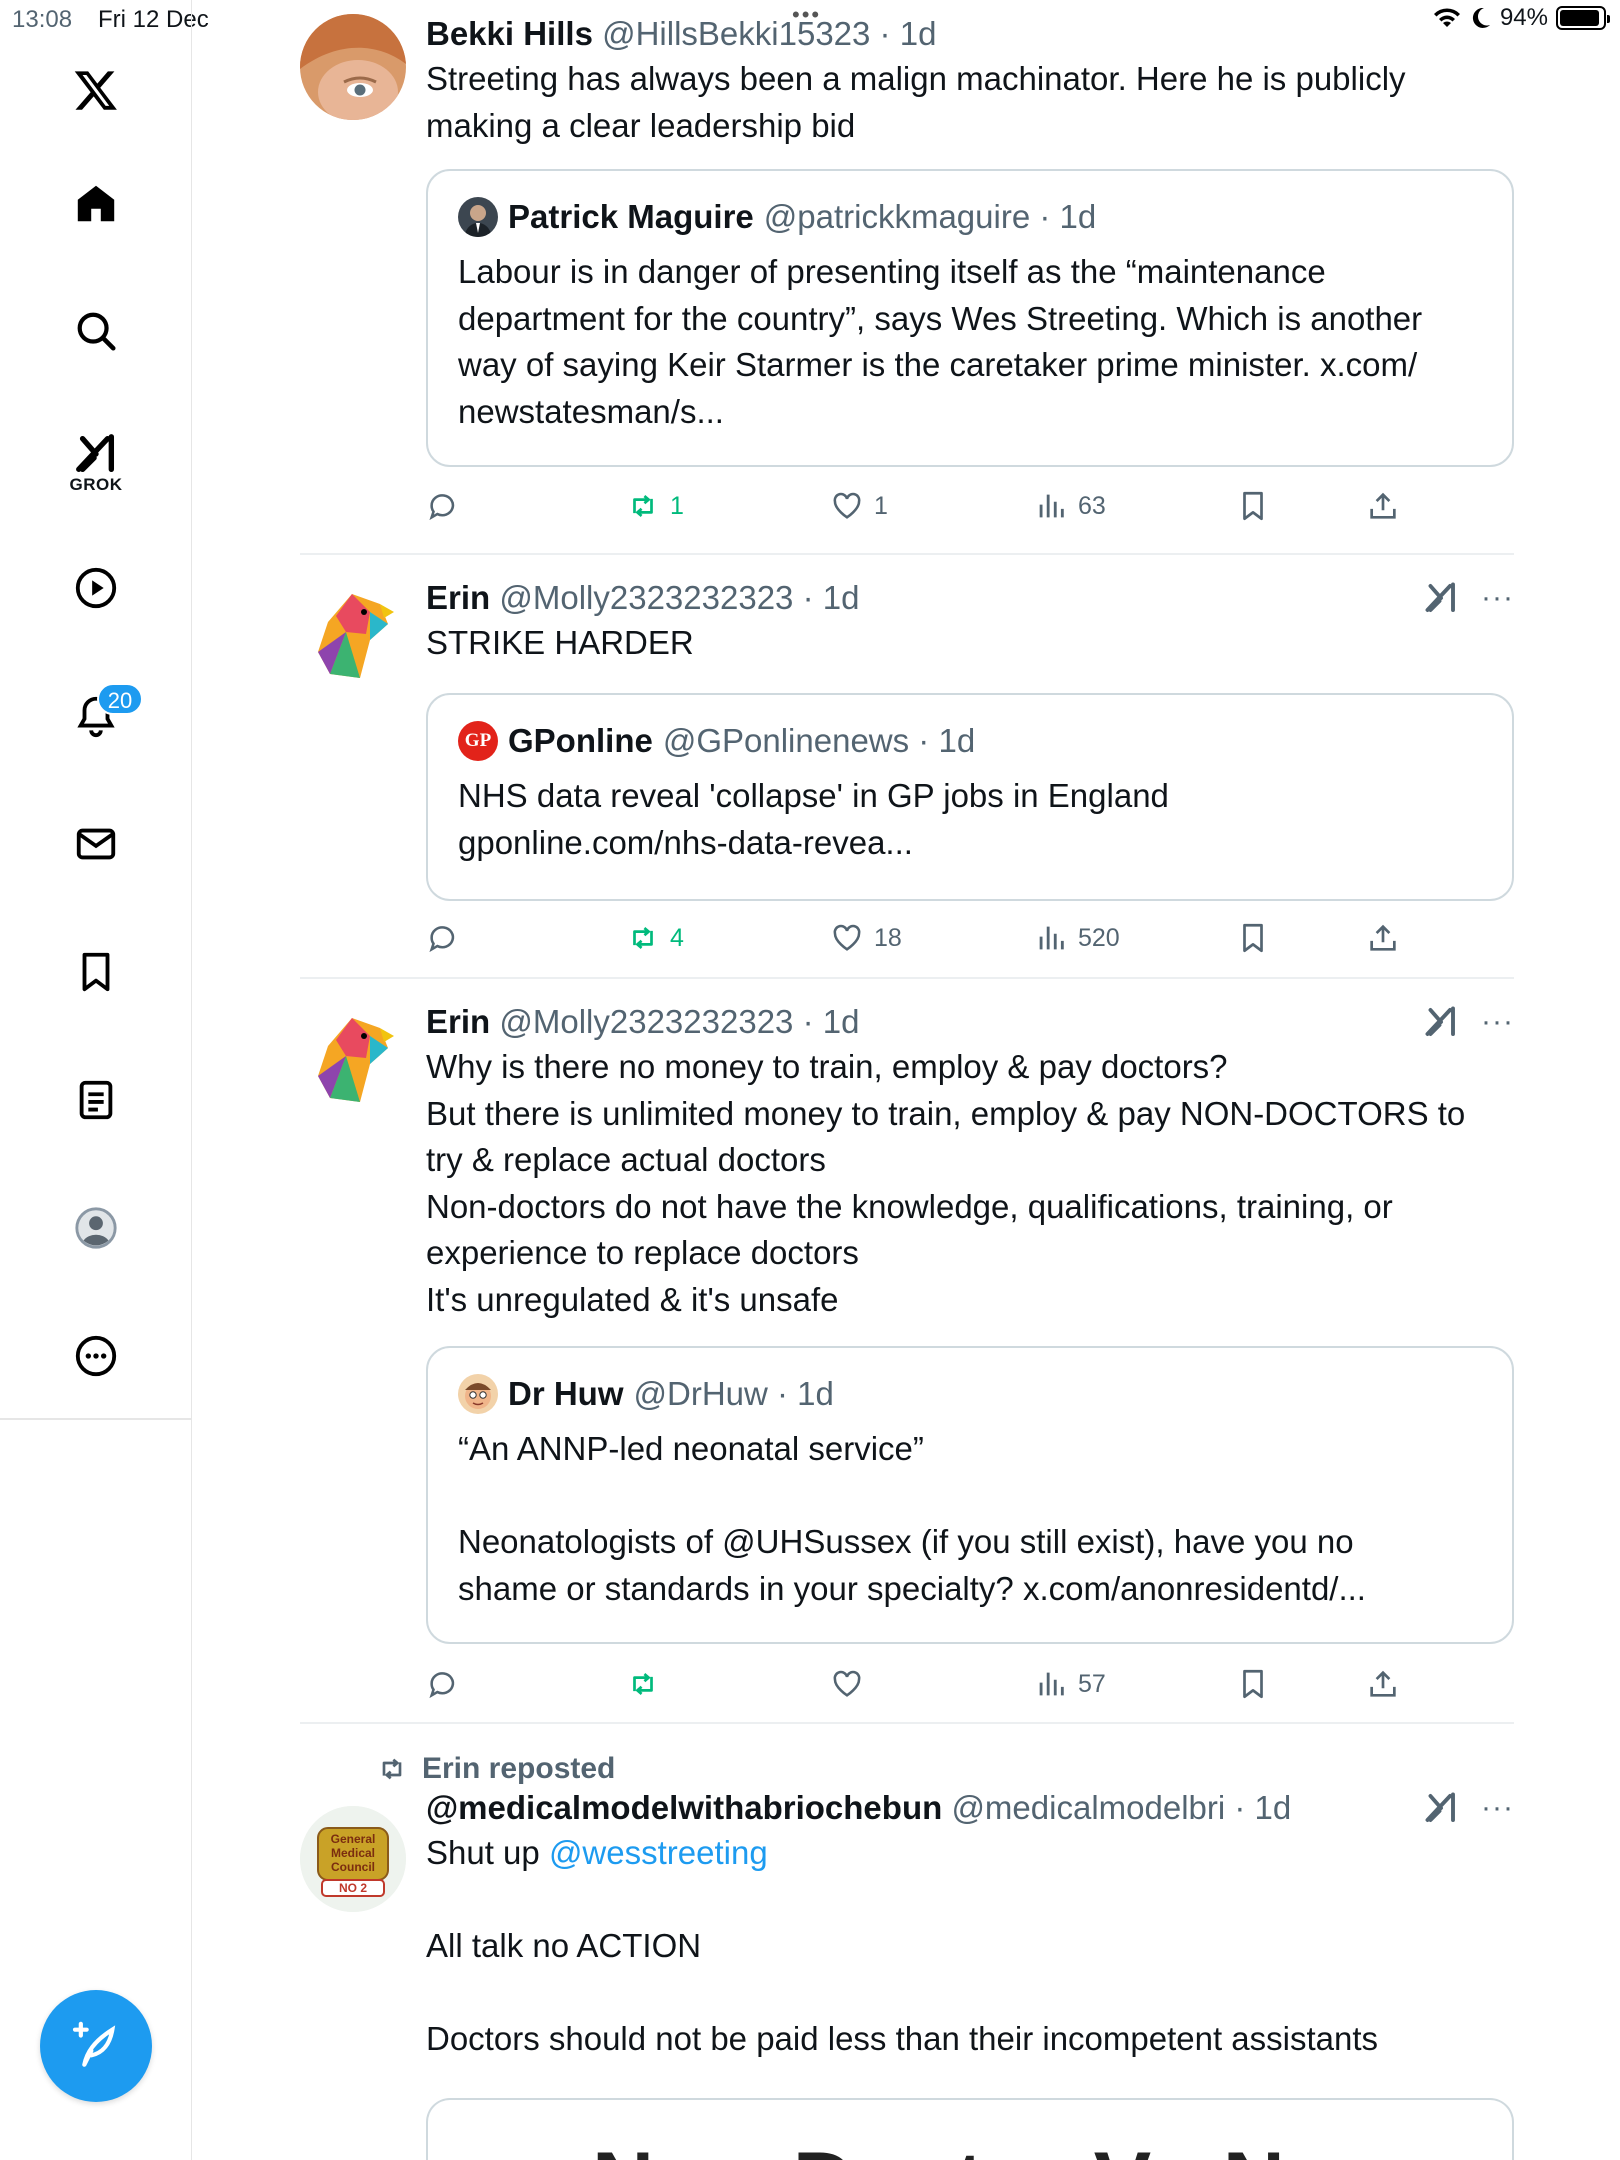 This screenshot has height=2160, width=1620. Describe the element at coordinates (970, 2129) in the screenshot. I see `media-card: New Doctor Vs New` at that location.